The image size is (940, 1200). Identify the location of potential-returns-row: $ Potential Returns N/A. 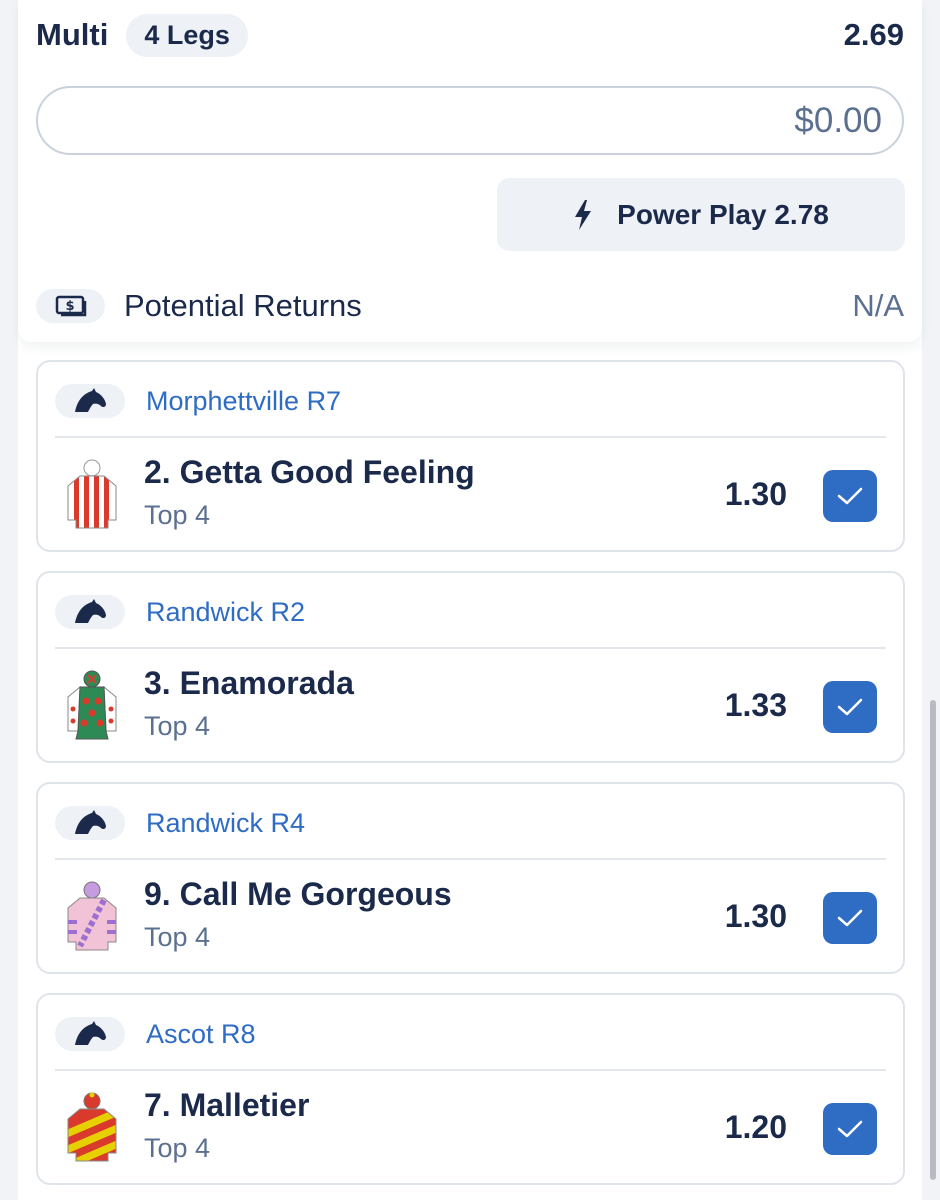
(470, 306).